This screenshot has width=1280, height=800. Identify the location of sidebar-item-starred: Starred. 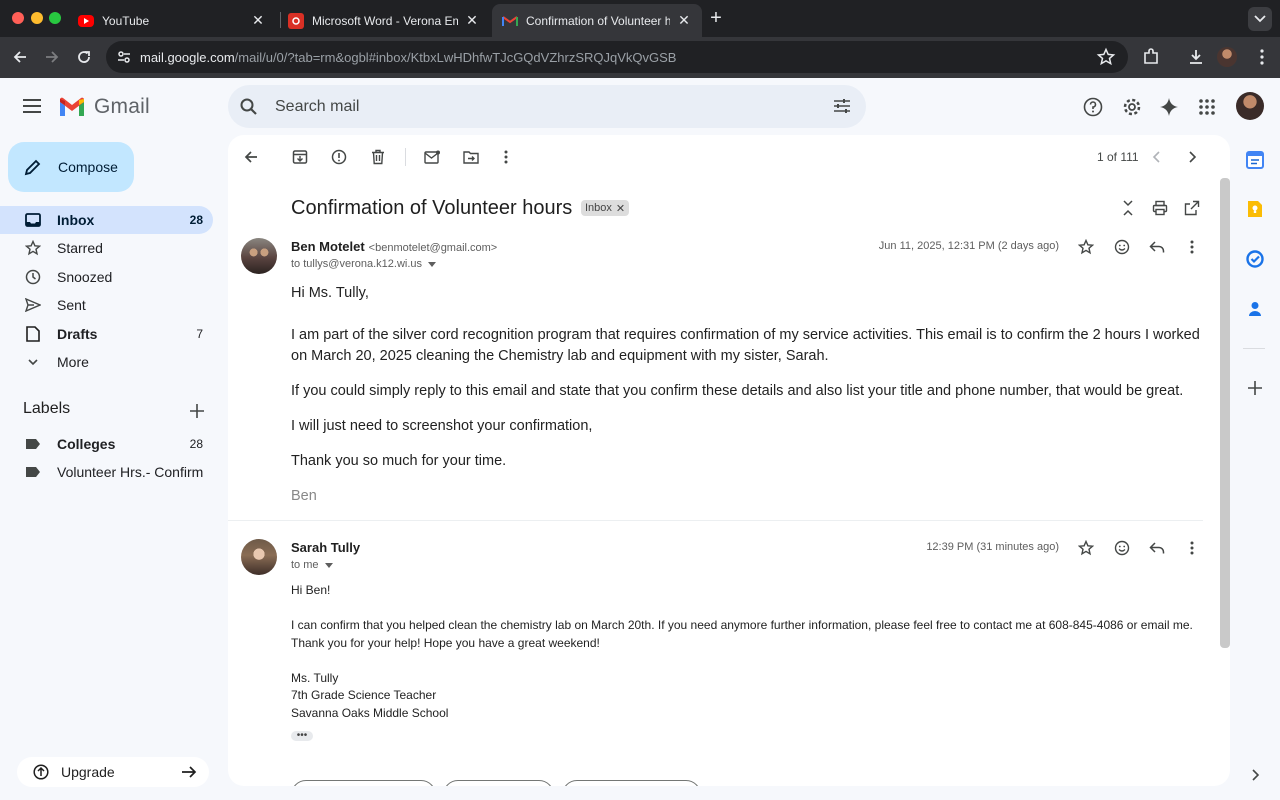
(106, 248).